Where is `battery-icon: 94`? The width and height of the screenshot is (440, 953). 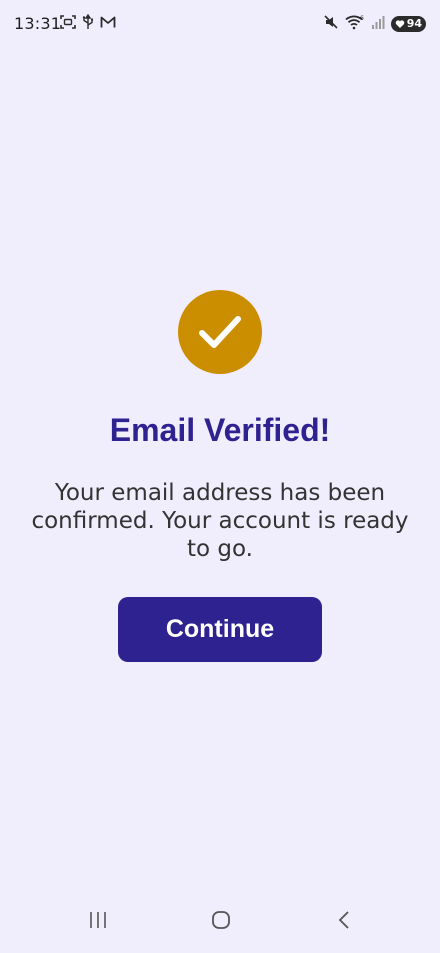 battery-icon: 94 is located at coordinates (408, 24).